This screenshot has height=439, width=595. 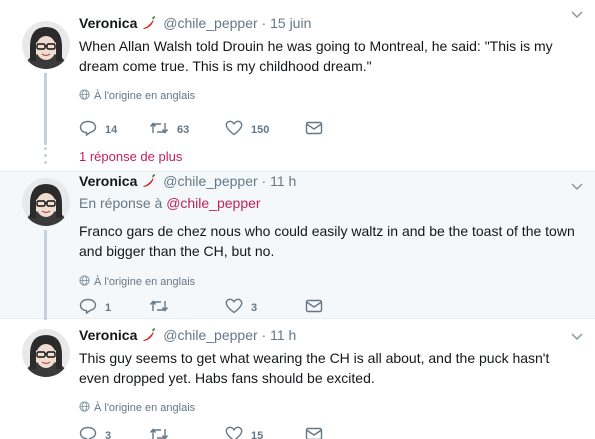 I want to click on reply-context: En réponse à @chile_pepper, so click(x=330, y=203).